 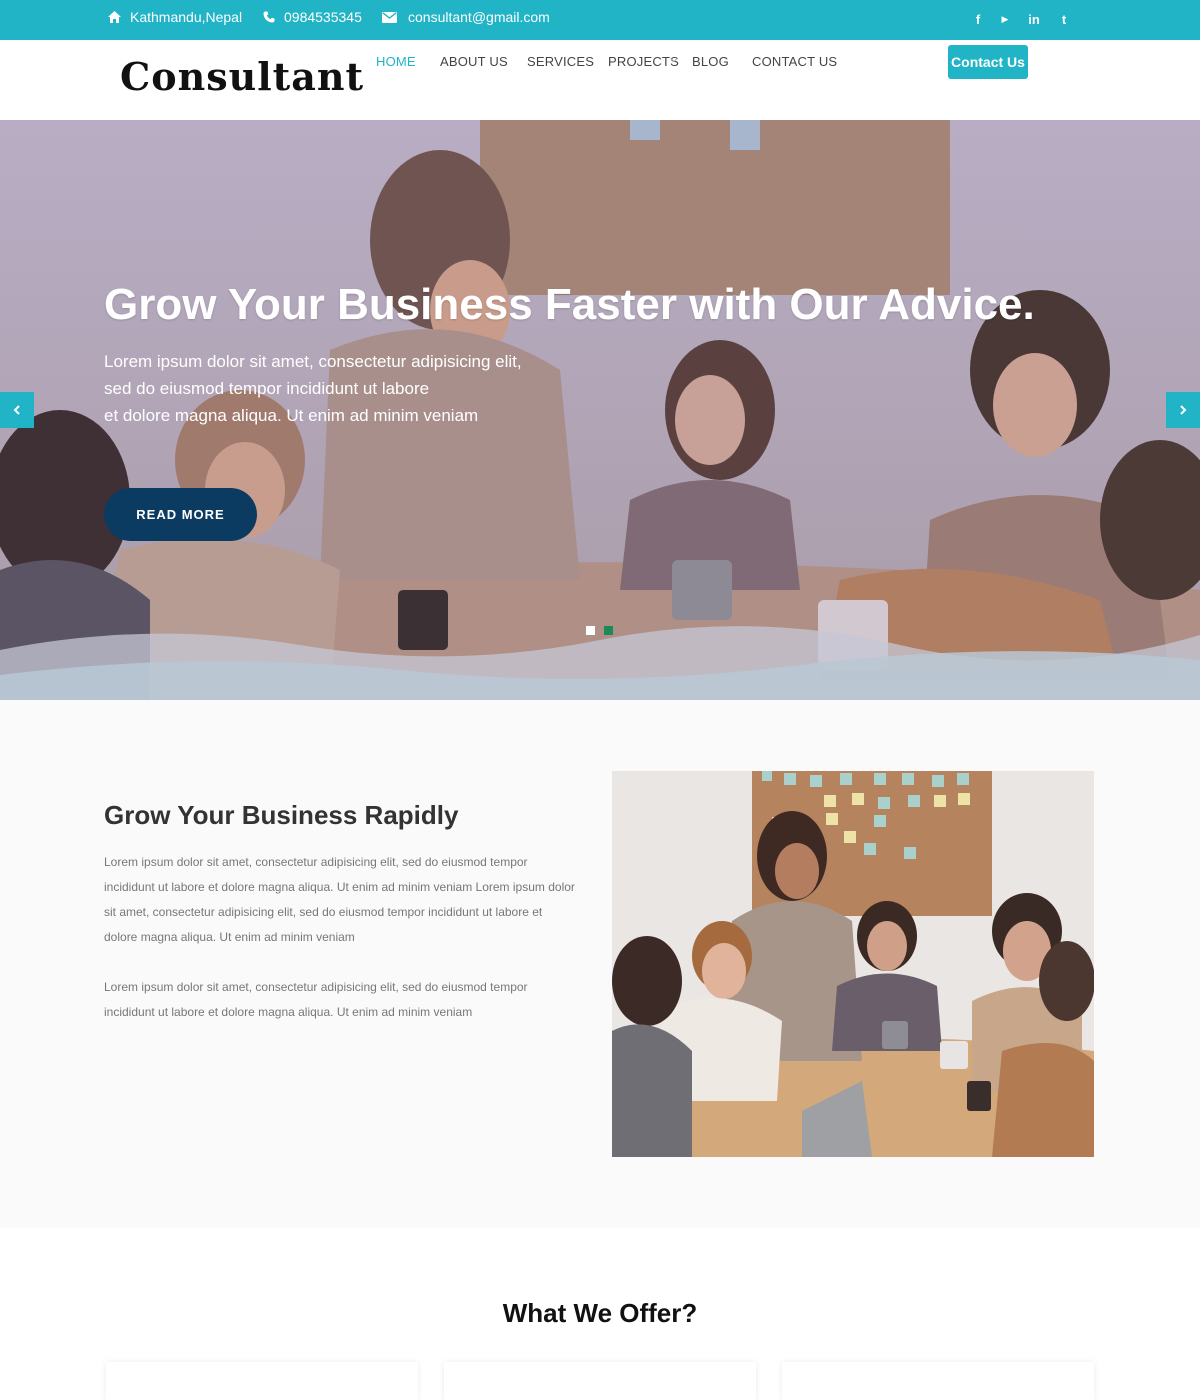 What do you see at coordinates (560, 61) in the screenshot?
I see `nav-services: SERVICES` at bounding box center [560, 61].